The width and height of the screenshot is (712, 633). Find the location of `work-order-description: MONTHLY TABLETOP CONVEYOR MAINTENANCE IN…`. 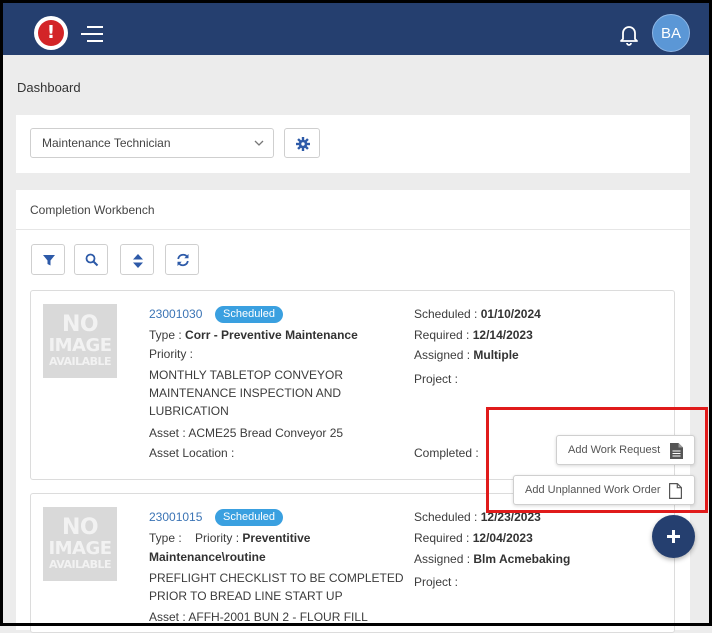

work-order-description: MONTHLY TABLETOP CONVEYOR MAINTENANCE IN… is located at coordinates (246, 393).